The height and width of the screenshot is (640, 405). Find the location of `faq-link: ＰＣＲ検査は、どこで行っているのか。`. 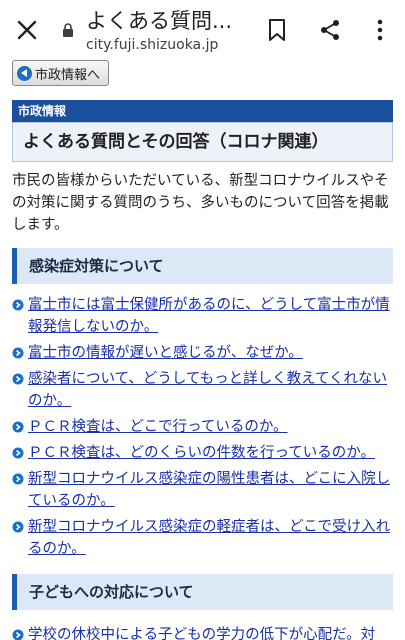

faq-link: ＰＣＲ検査は、どこで行っているのか。 is located at coordinates (158, 427).